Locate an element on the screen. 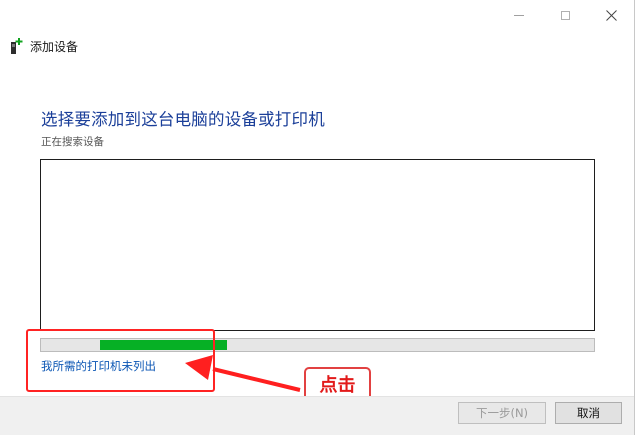 This screenshot has height=435, width=635. add-device-icon is located at coordinates (17, 46).